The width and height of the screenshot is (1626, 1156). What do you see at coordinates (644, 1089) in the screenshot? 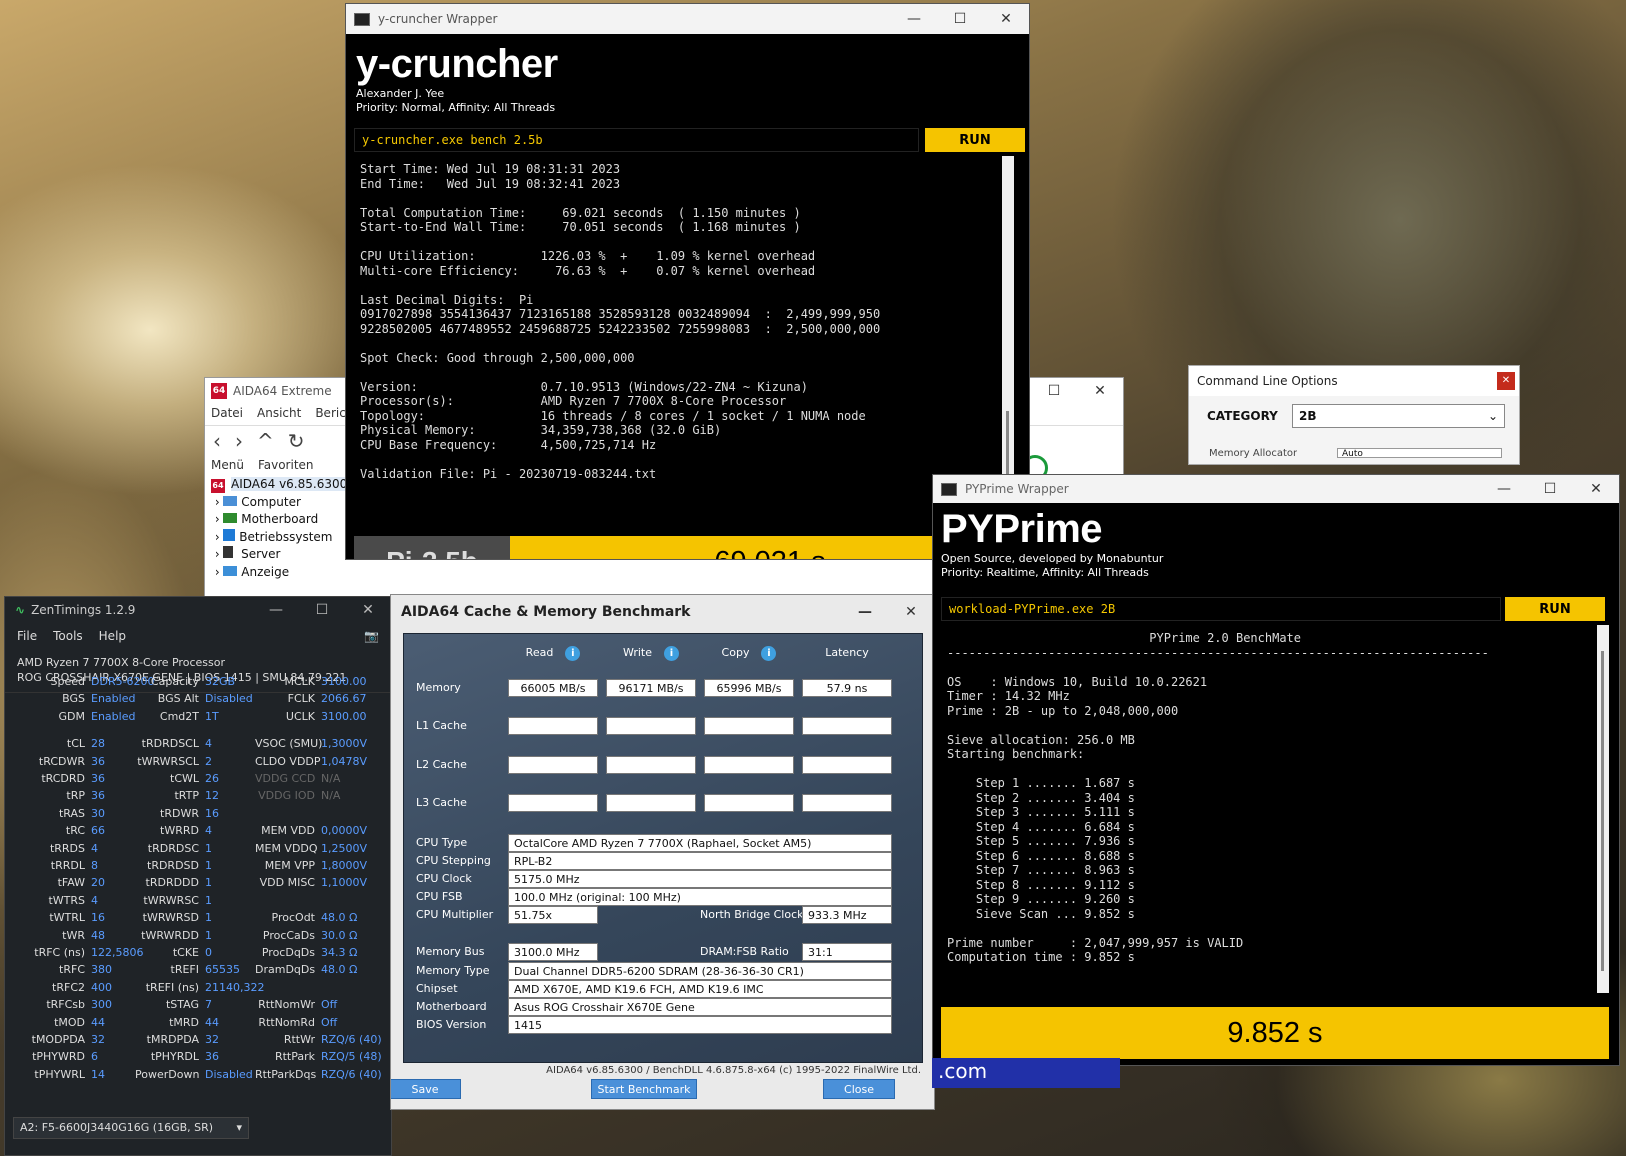
I see `start-benchmark-button: Start Benchmark` at bounding box center [644, 1089].